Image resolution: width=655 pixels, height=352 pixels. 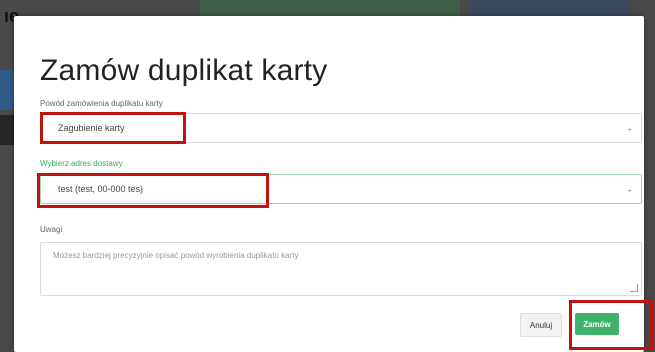 I want to click on address-select: test (test, 00-000 tes) ⌄, so click(x=341, y=189).